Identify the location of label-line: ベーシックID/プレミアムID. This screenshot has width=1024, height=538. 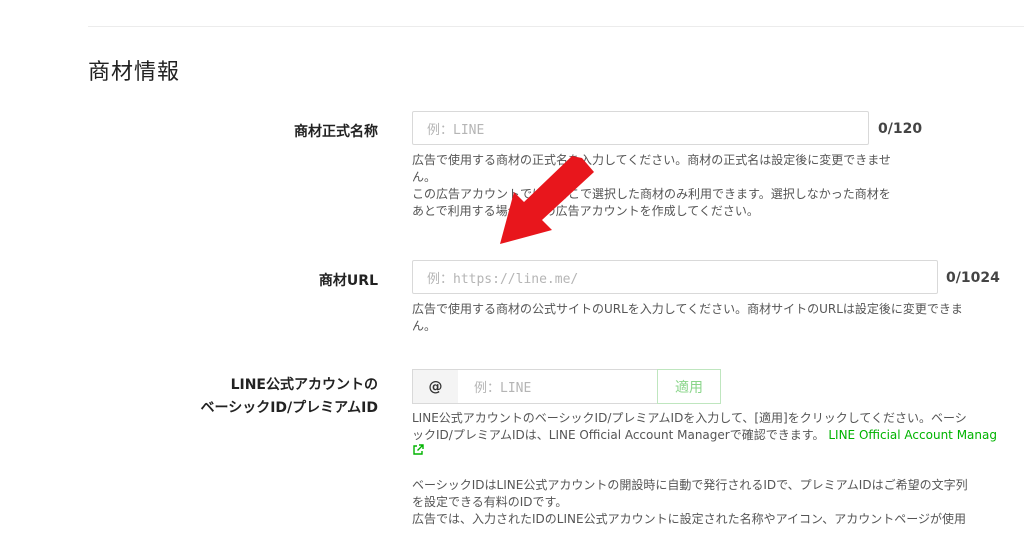
(289, 408).